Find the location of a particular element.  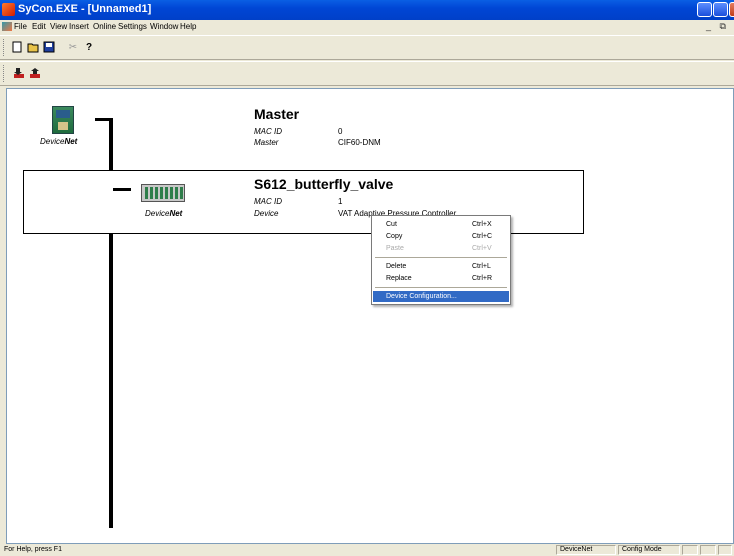

slave-connection-line is located at coordinates (122, 189).